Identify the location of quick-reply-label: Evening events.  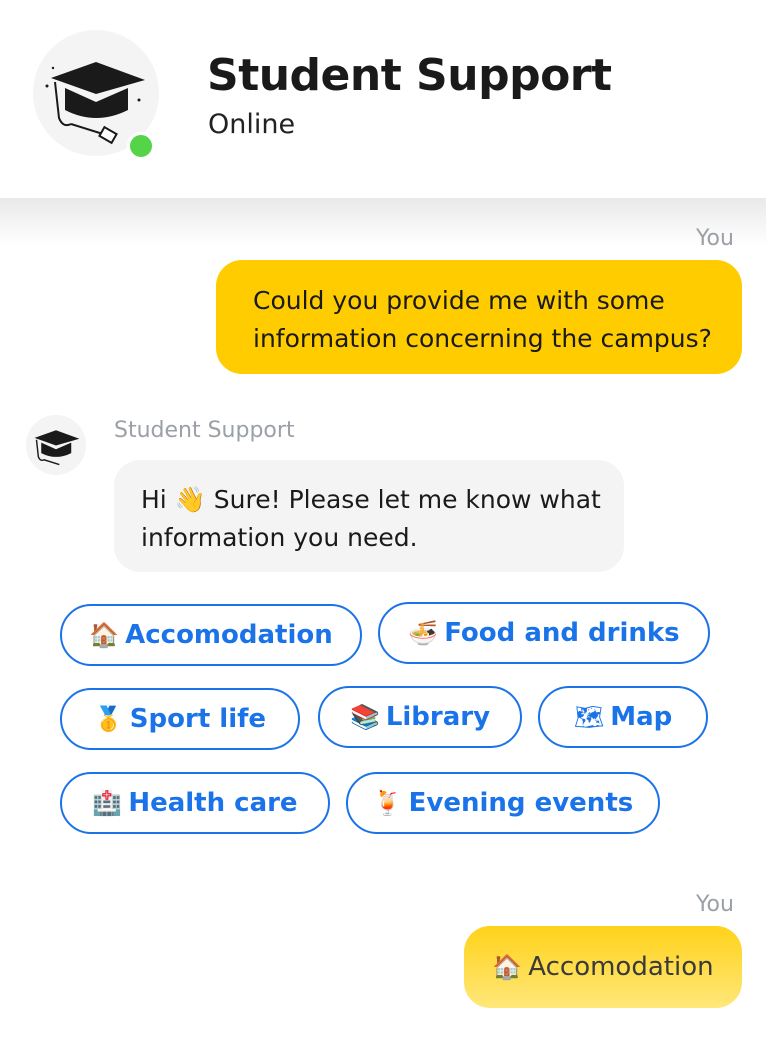
(521, 803).